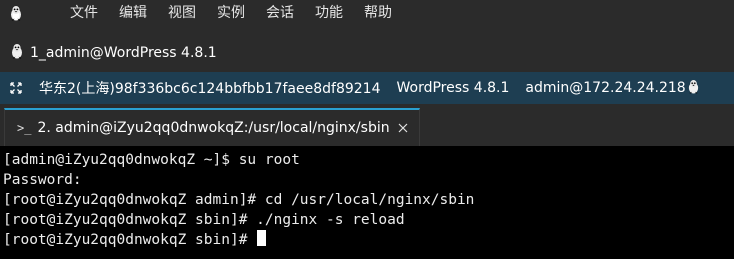  I want to click on menu-edit: 编辑, so click(133, 13).